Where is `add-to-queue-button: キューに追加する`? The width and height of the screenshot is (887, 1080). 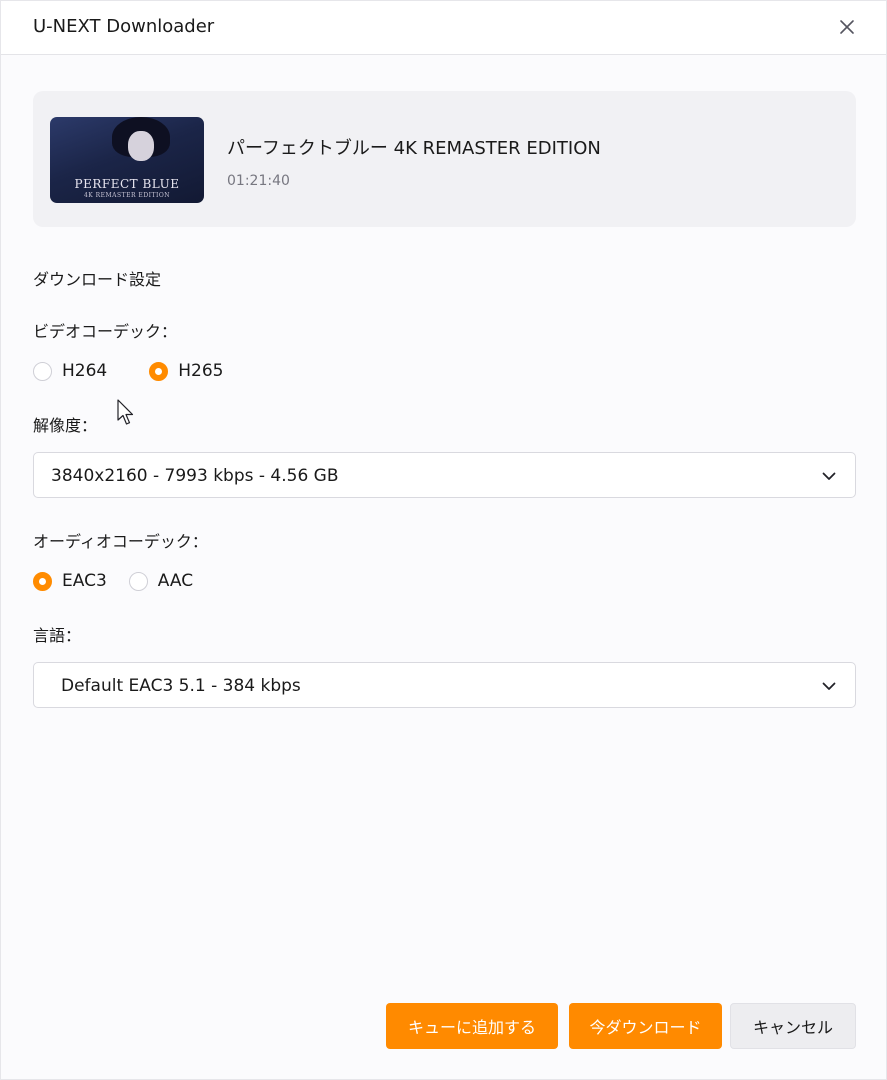
add-to-queue-button: キューに追加する is located at coordinates (472, 1026).